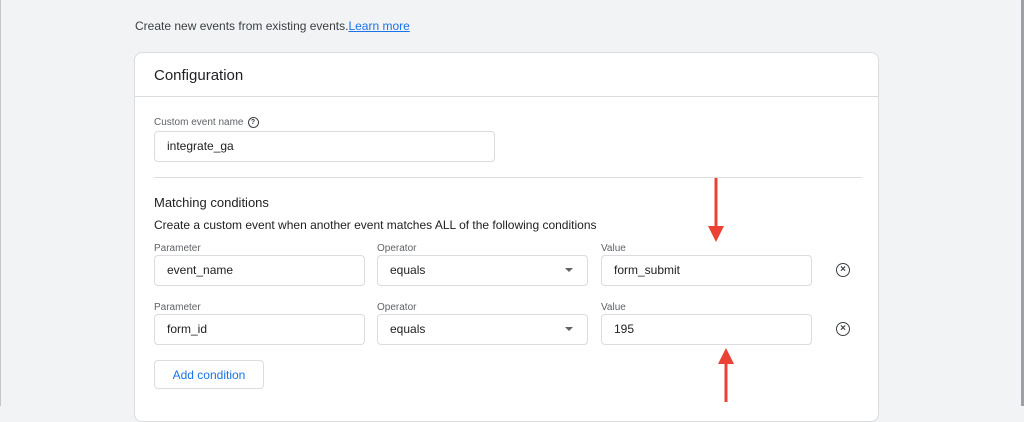 Image resolution: width=1024 pixels, height=422 pixels. What do you see at coordinates (706, 329) in the screenshot?
I see `value-input: 195` at bounding box center [706, 329].